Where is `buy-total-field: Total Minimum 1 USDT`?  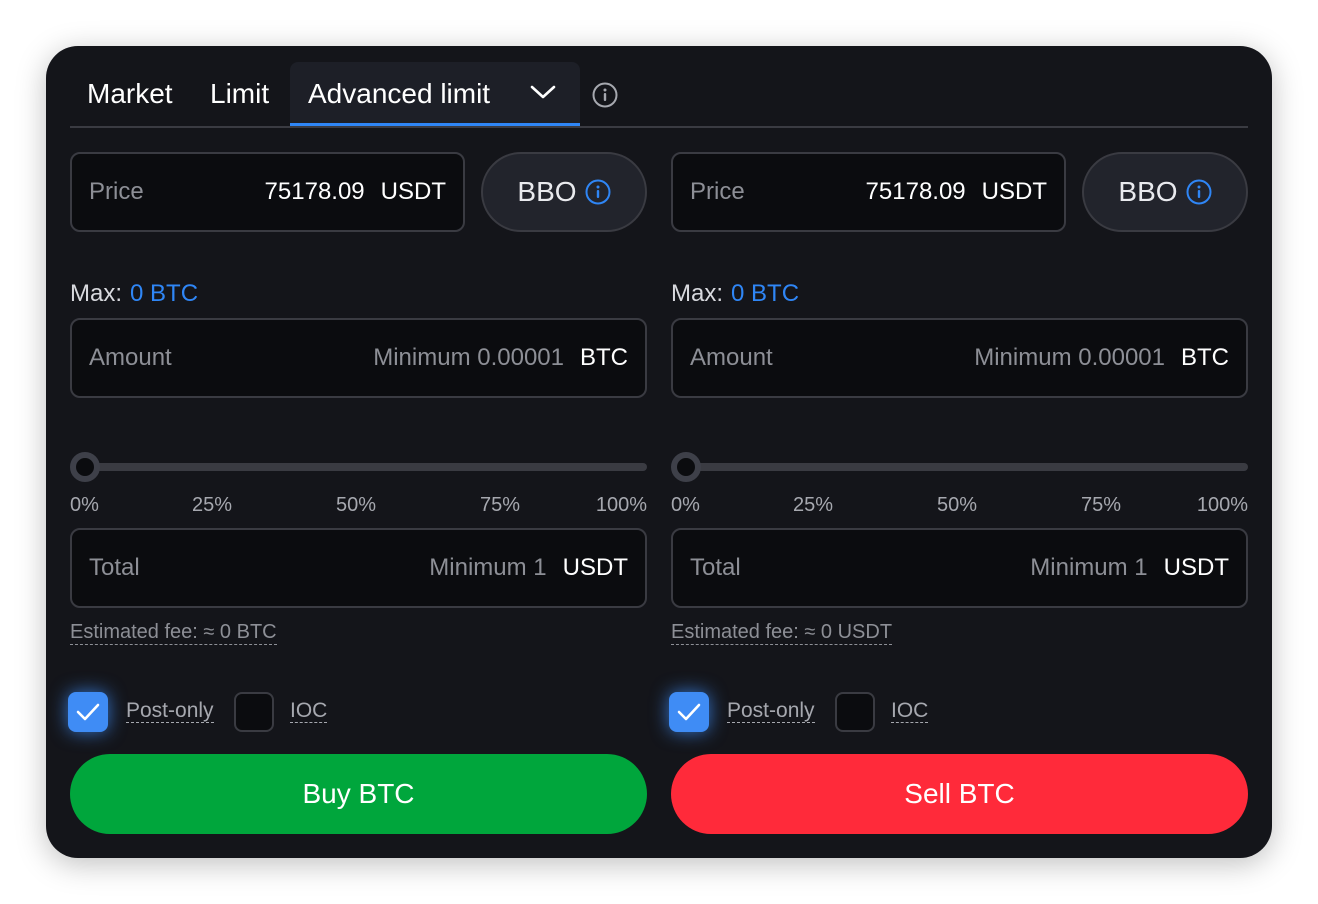 buy-total-field: Total Minimum 1 USDT is located at coordinates (358, 568).